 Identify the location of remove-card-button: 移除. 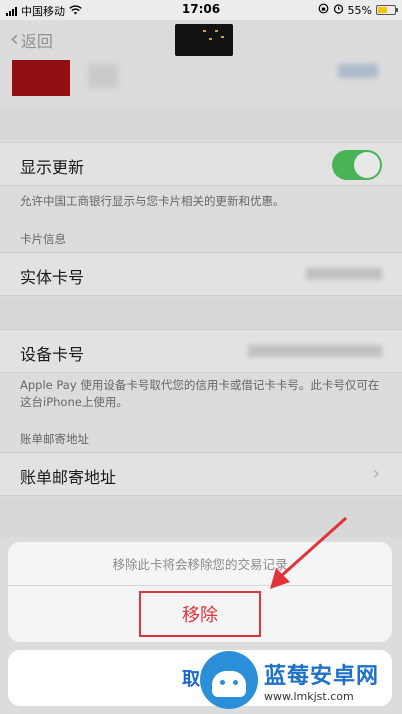
(200, 614).